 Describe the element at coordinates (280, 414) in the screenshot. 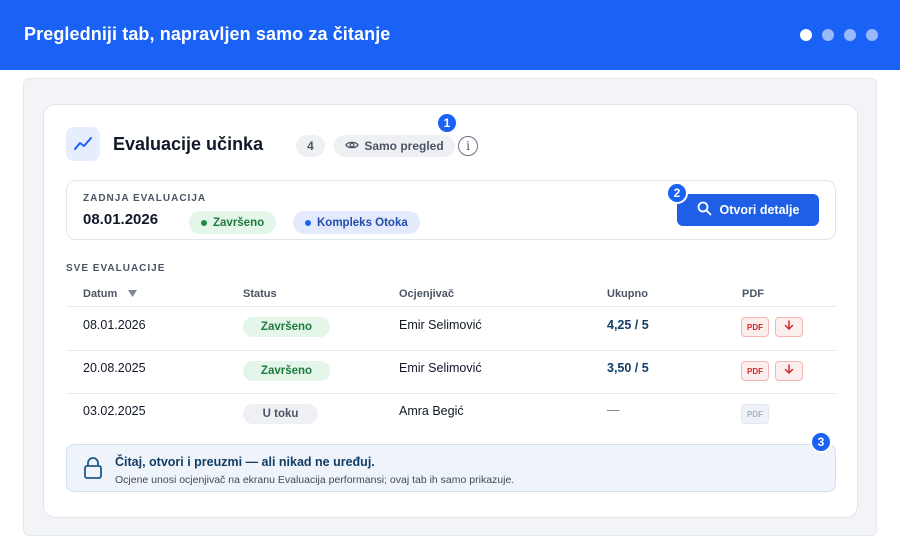

I see `row-3-status-badge: U toku` at that location.